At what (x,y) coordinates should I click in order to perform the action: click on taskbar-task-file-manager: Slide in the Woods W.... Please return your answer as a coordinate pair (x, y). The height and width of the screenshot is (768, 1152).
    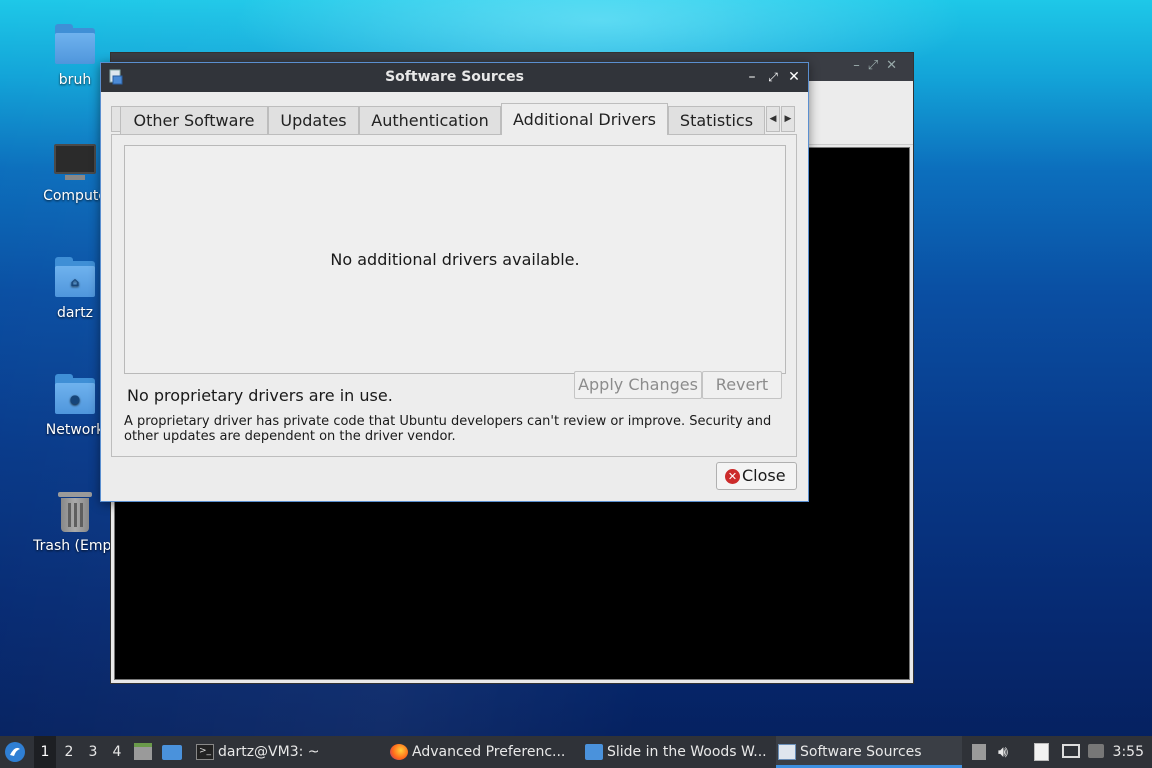
    Looking at the image, I should click on (675, 752).